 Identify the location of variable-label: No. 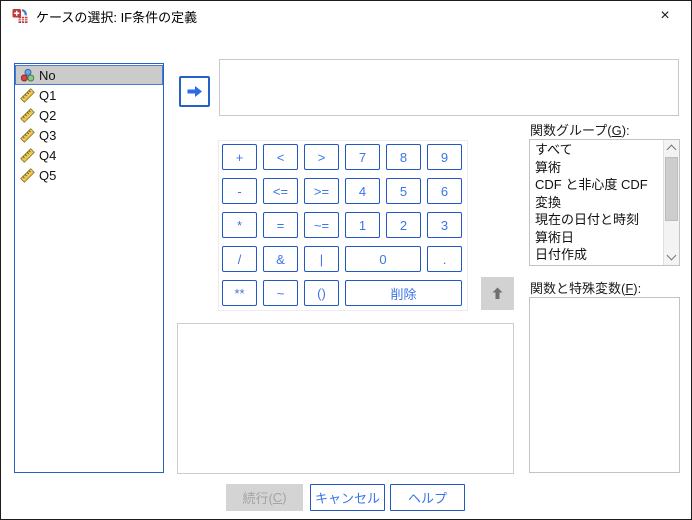
(47, 75).